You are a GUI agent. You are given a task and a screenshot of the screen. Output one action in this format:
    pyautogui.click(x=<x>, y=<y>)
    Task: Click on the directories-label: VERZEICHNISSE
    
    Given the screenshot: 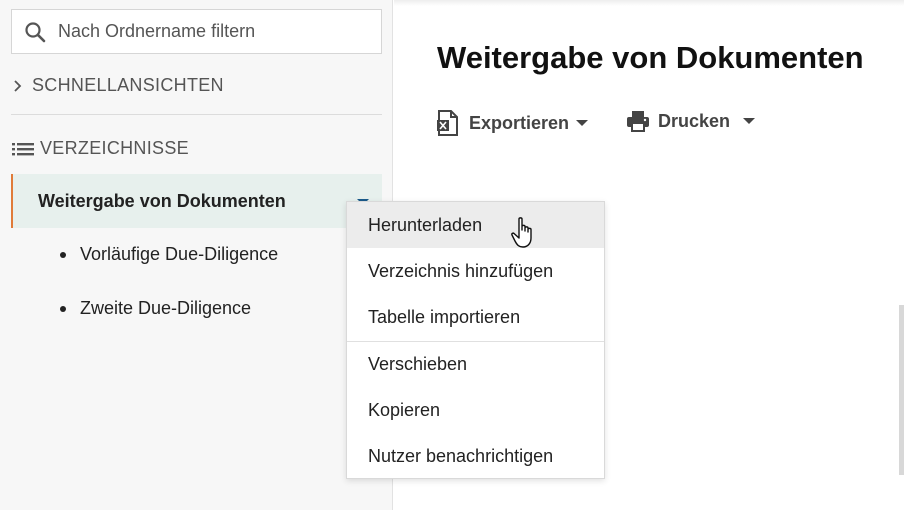 What is the action you would take?
    pyautogui.click(x=114, y=148)
    